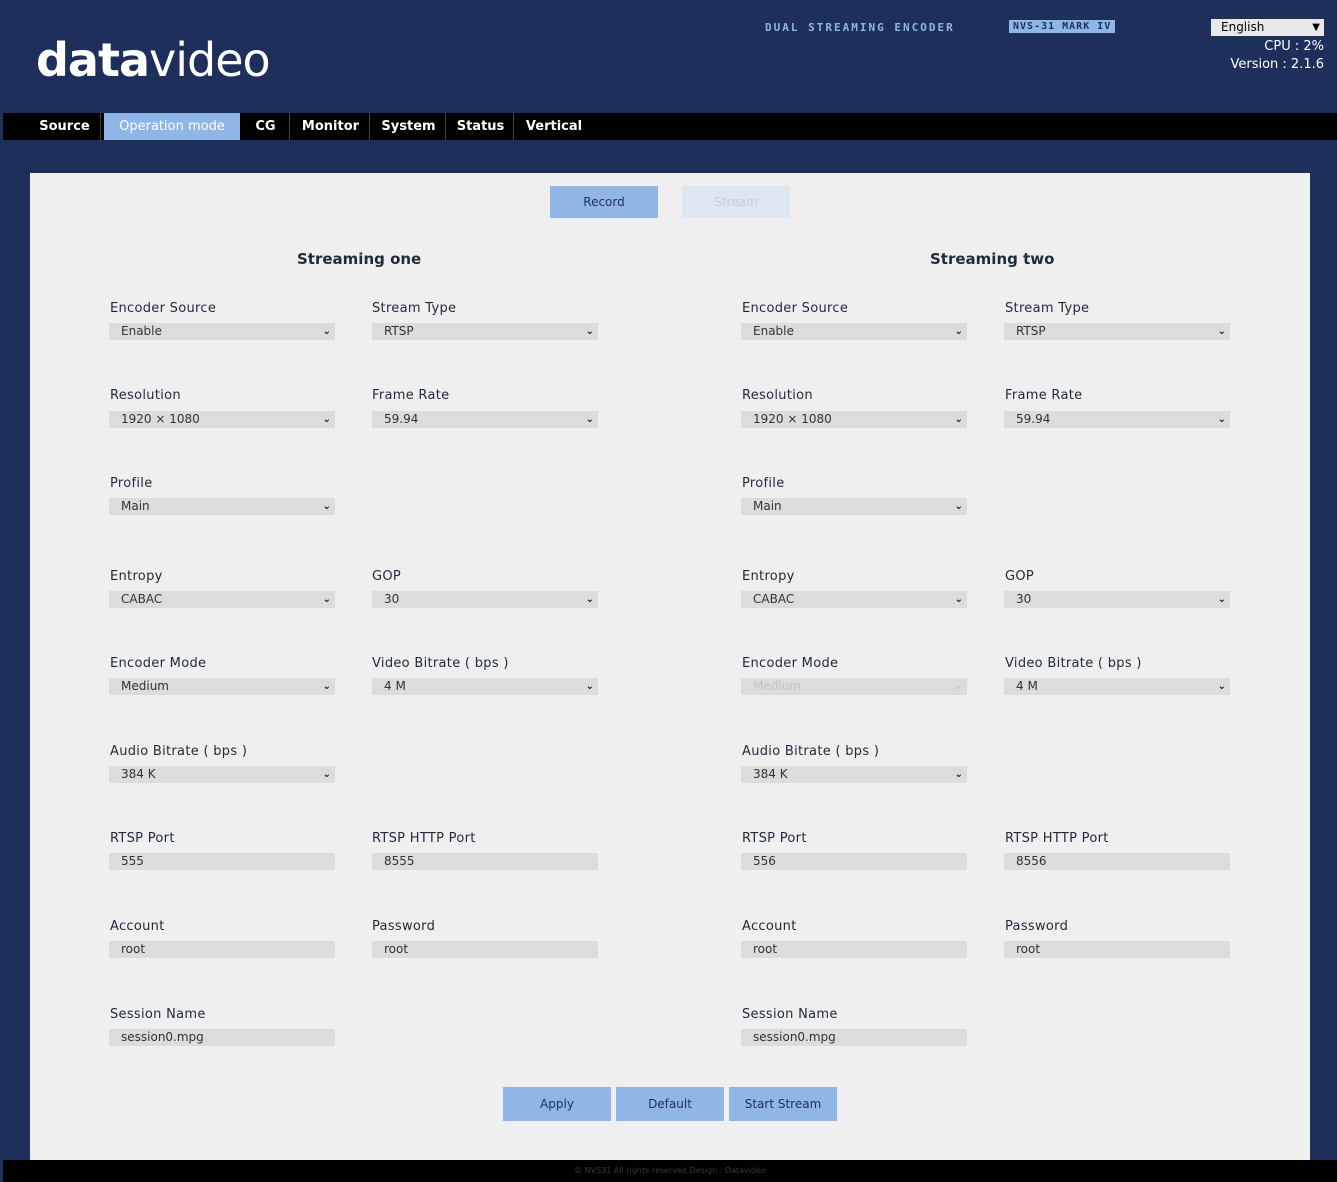 The width and height of the screenshot is (1337, 1182). I want to click on cpu-usage: CPU : 2%, so click(1294, 46).